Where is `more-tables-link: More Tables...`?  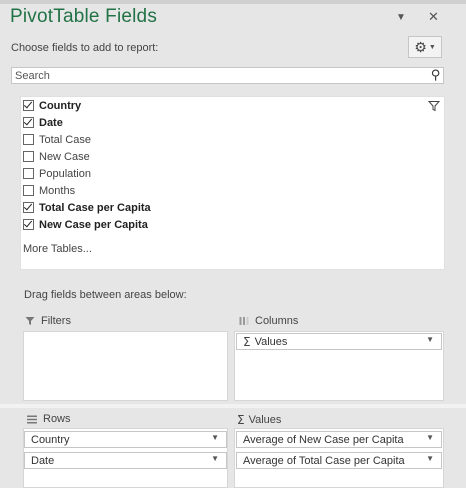
more-tables-link: More Tables... is located at coordinates (57, 249).